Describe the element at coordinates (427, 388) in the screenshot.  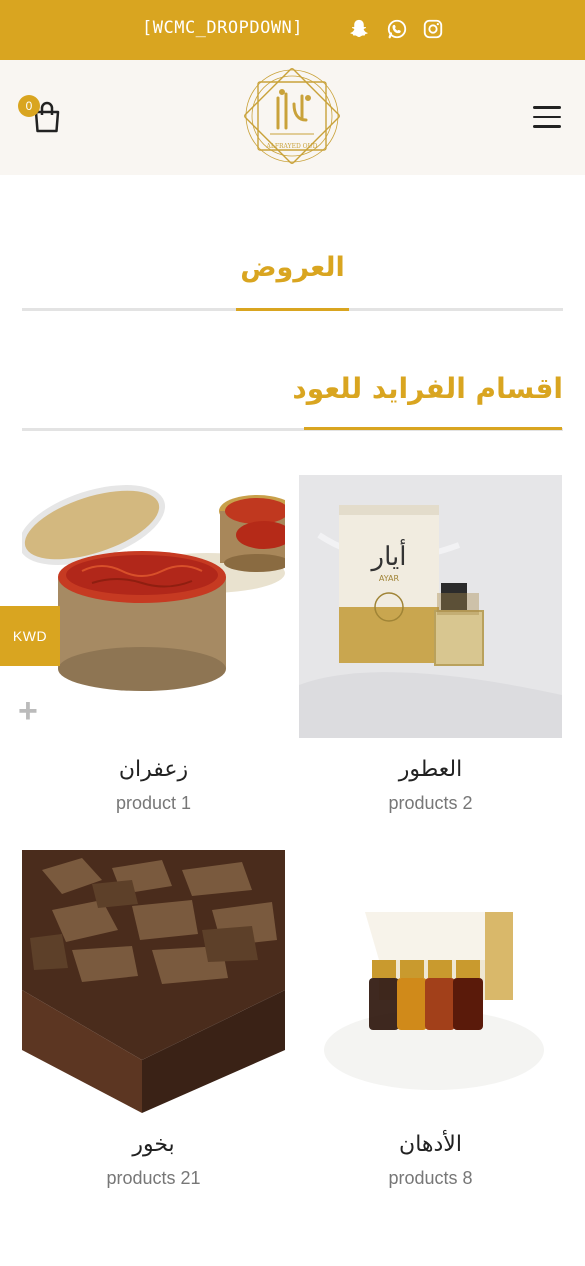
I see `categories-section-title: اقسام الفرايد للعود` at that location.